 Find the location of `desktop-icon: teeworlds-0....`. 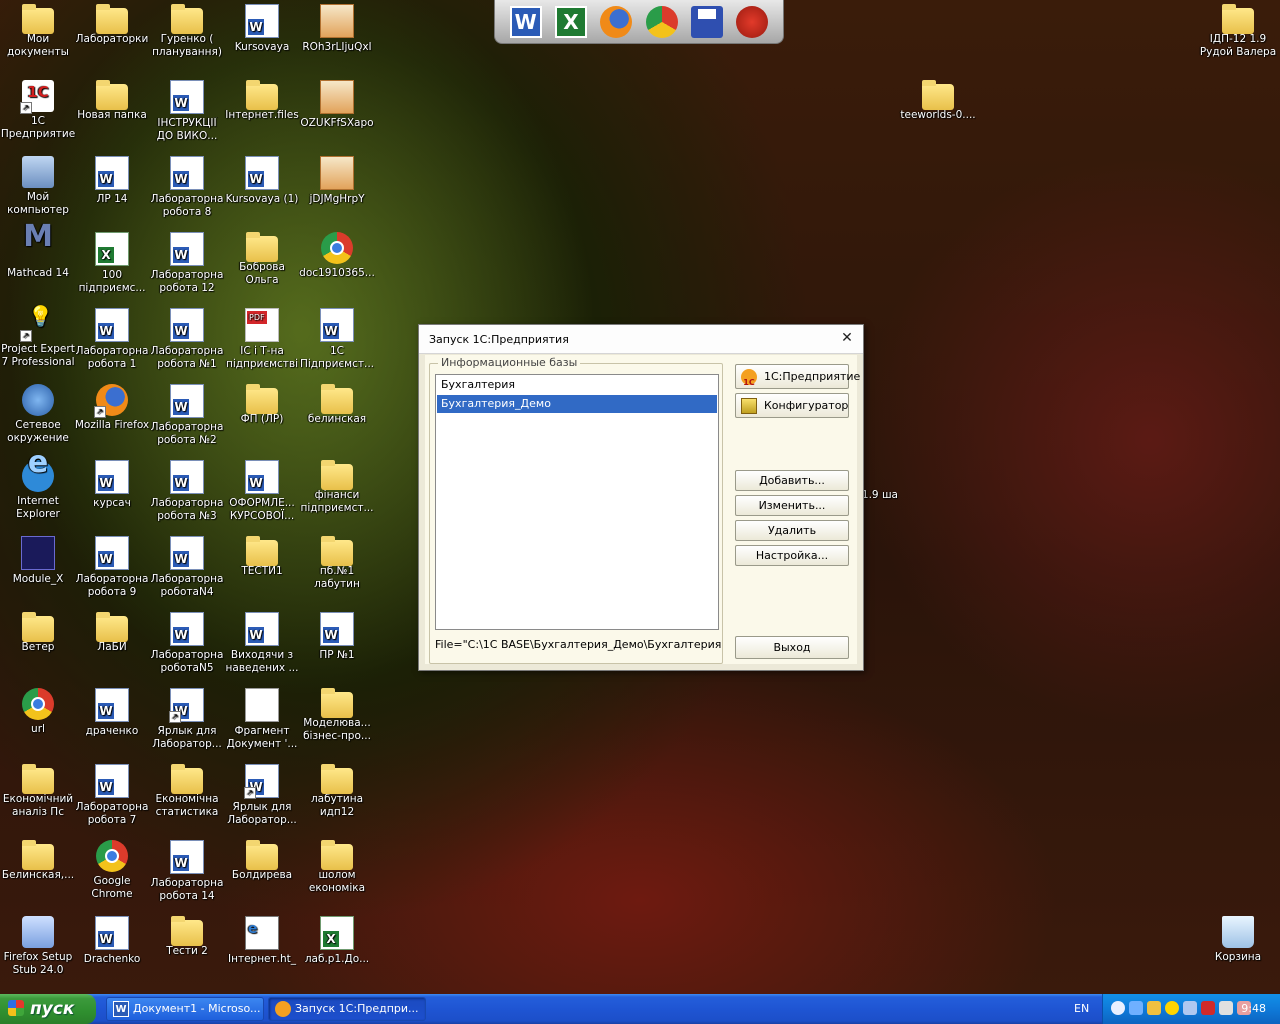

desktop-icon: teeworlds-0.... is located at coordinates (938, 101).